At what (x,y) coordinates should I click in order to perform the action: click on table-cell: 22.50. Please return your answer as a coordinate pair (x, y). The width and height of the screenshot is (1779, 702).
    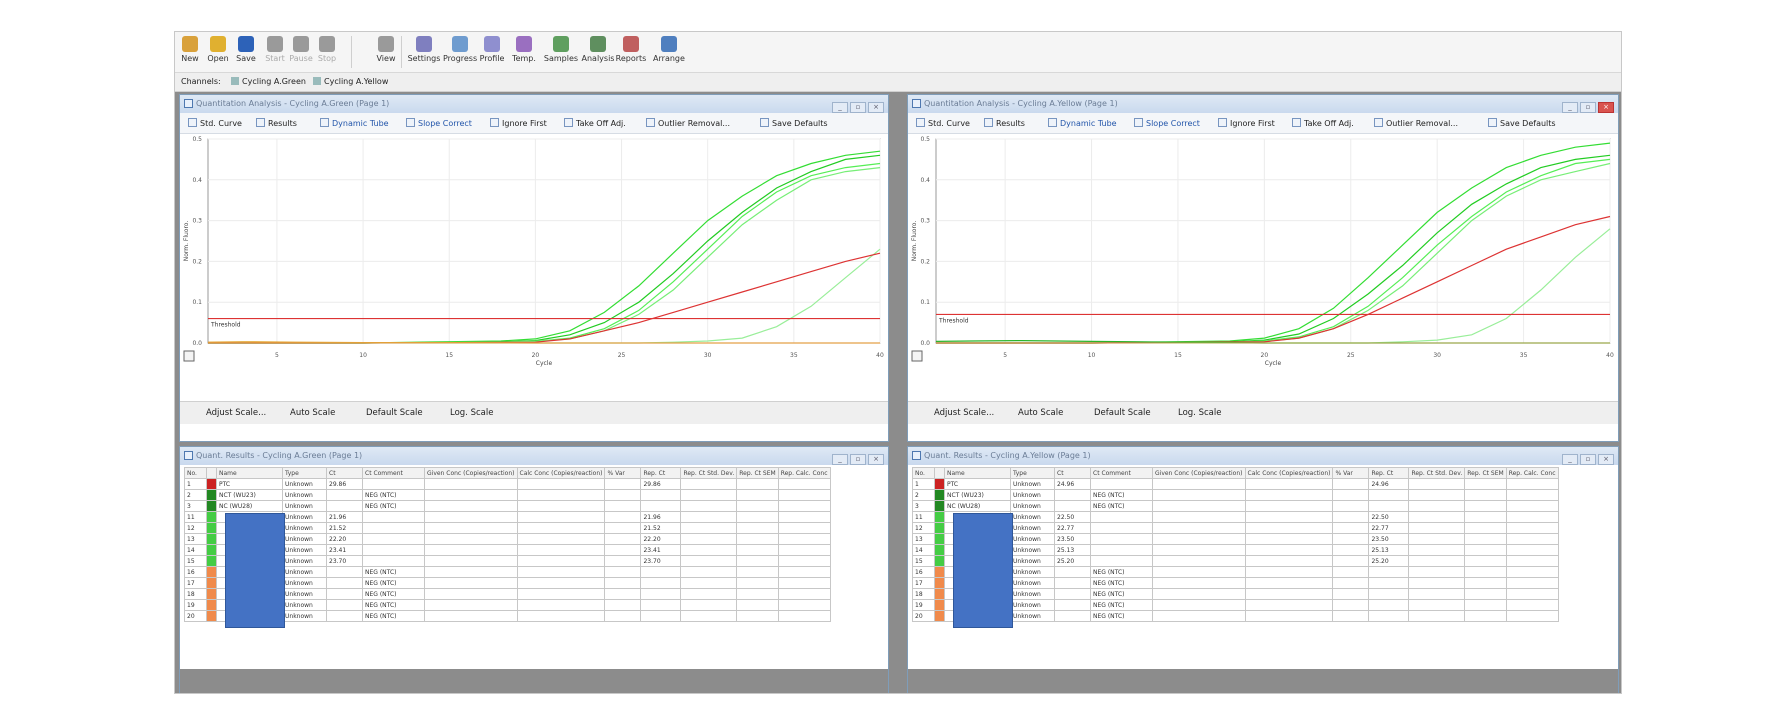
    Looking at the image, I should click on (1389, 517).